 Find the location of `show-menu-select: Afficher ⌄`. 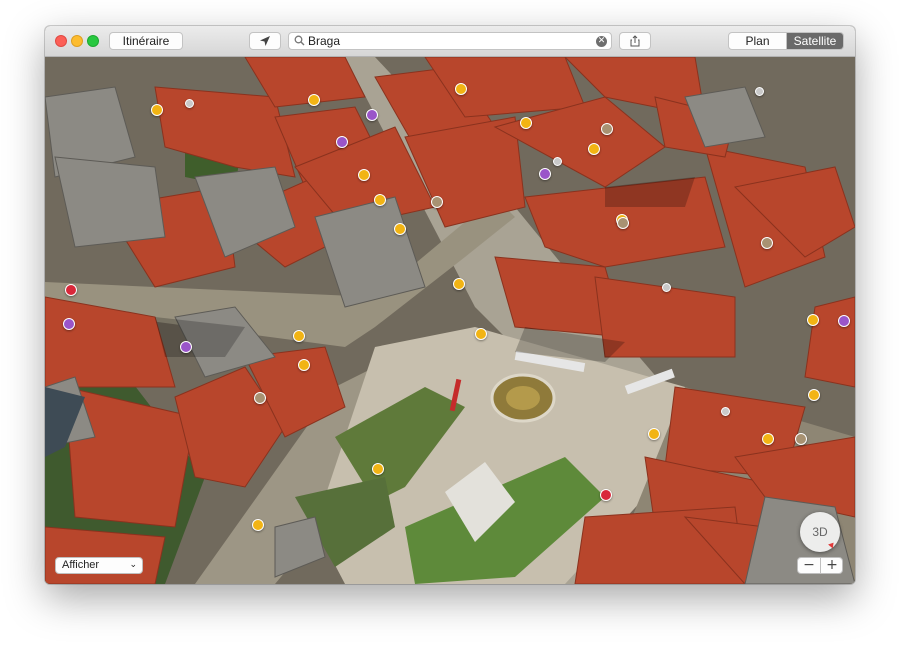

show-menu-select: Afficher ⌄ is located at coordinates (99, 565).